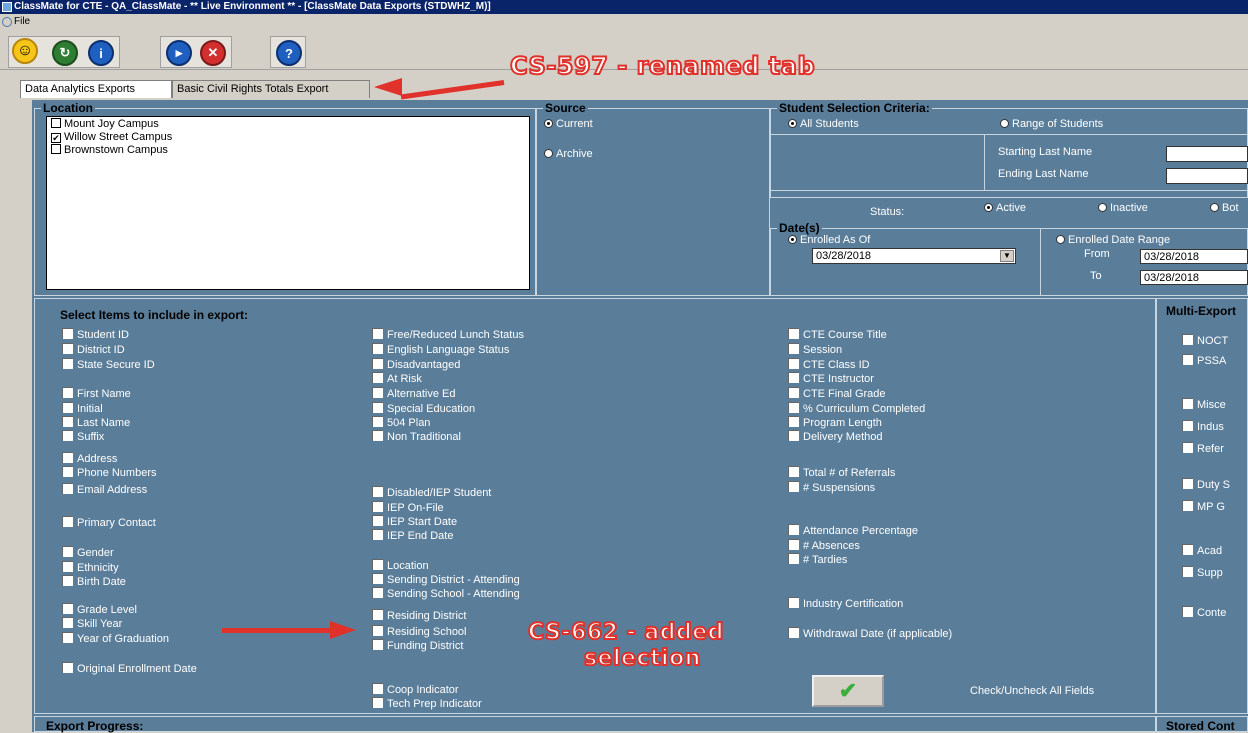 The image size is (1248, 733). Describe the element at coordinates (568, 154) in the screenshot. I see `source-archive-radio: Archive` at that location.